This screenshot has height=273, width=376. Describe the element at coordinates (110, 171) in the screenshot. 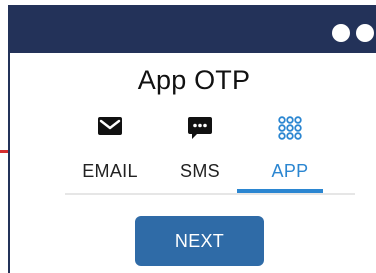

I see `tab-email-label: EMAIL` at that location.